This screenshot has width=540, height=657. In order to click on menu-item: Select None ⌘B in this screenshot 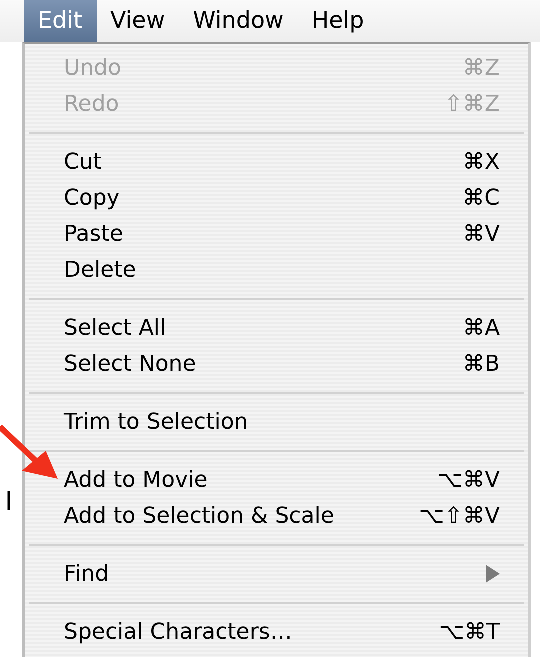, I will do `click(276, 364)`.